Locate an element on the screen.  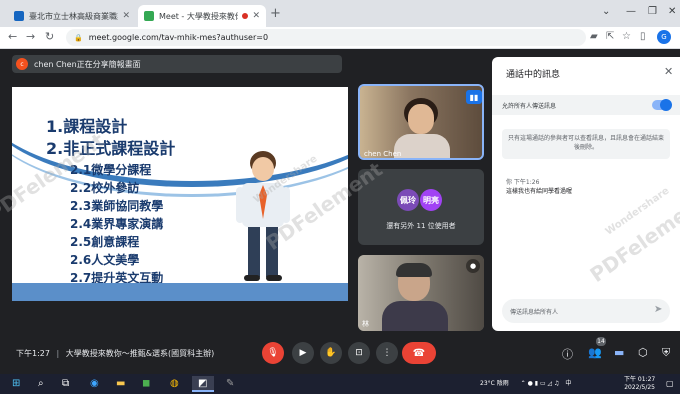
tab-meet: Meet - 大學教授來教你～推... ✕ is located at coordinates (202, 16).